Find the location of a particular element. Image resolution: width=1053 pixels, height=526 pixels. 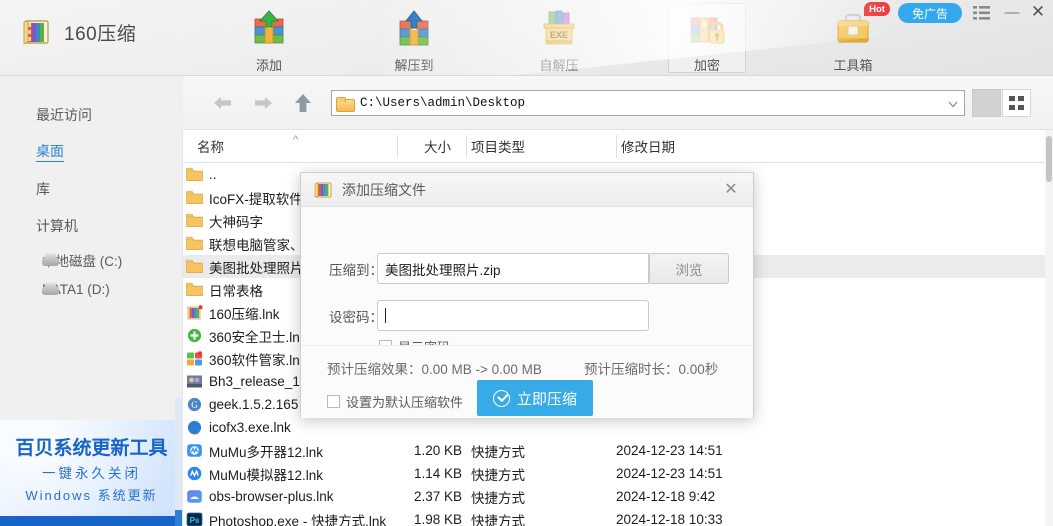

menu-icon is located at coordinates (982, 13).